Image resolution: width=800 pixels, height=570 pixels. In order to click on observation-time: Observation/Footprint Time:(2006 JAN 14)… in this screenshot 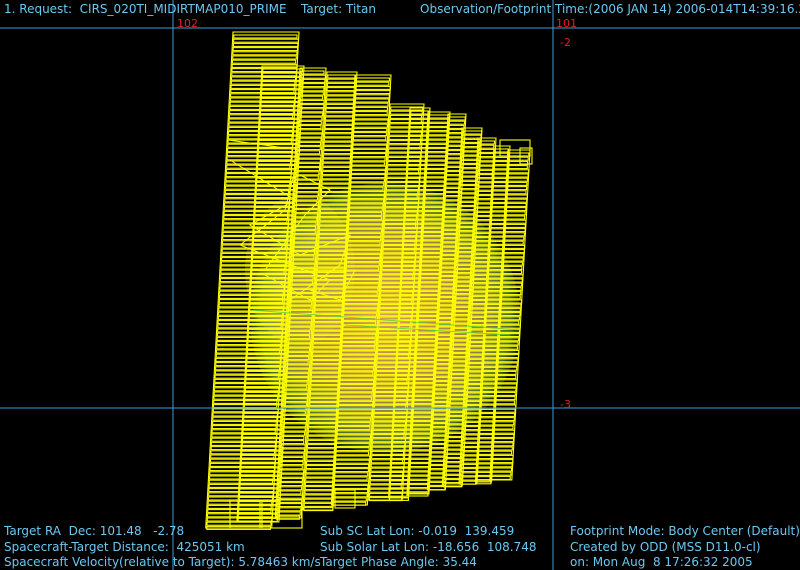, I will do `click(610, 9)`.